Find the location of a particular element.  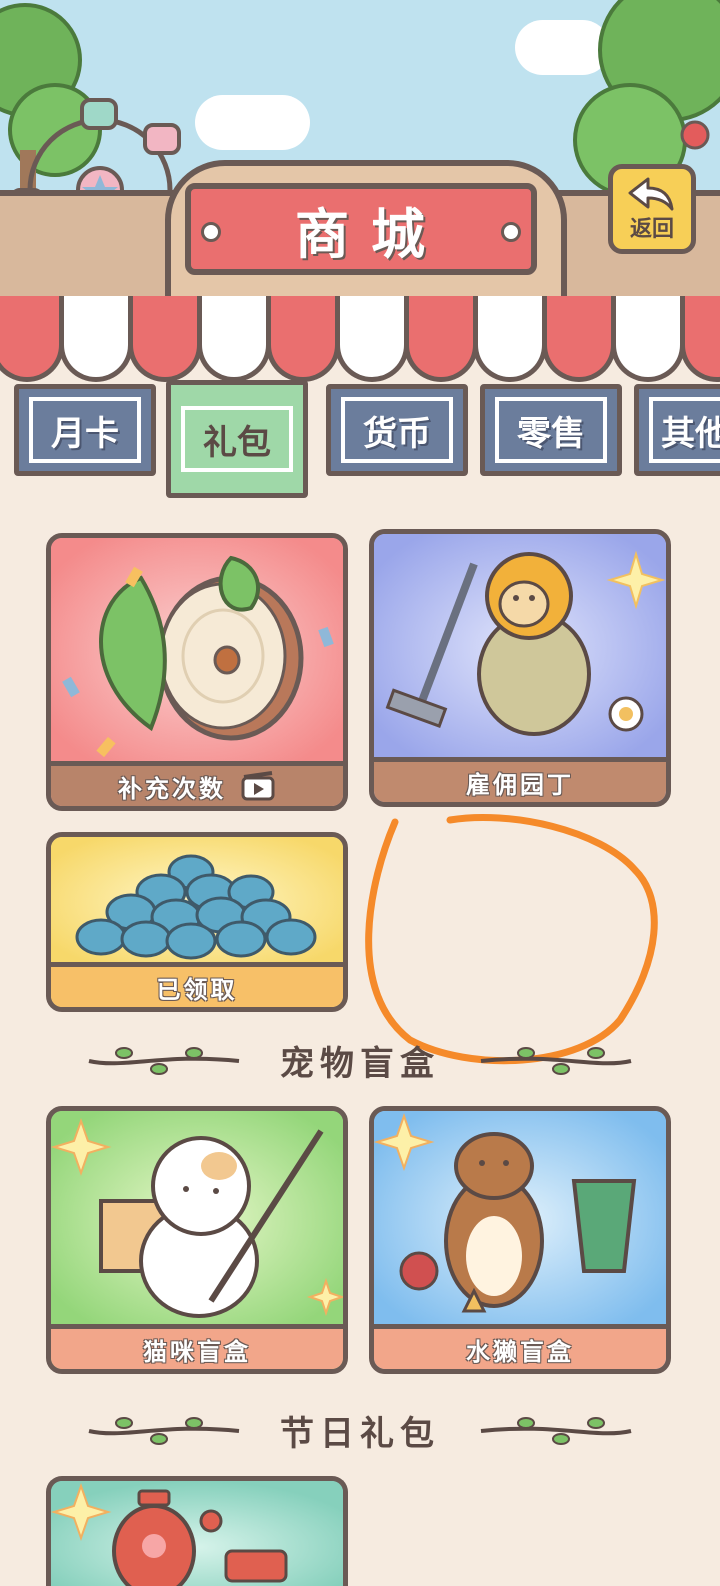

cat-blind-box-card: 猫咪盲盒 is located at coordinates (197, 1240).